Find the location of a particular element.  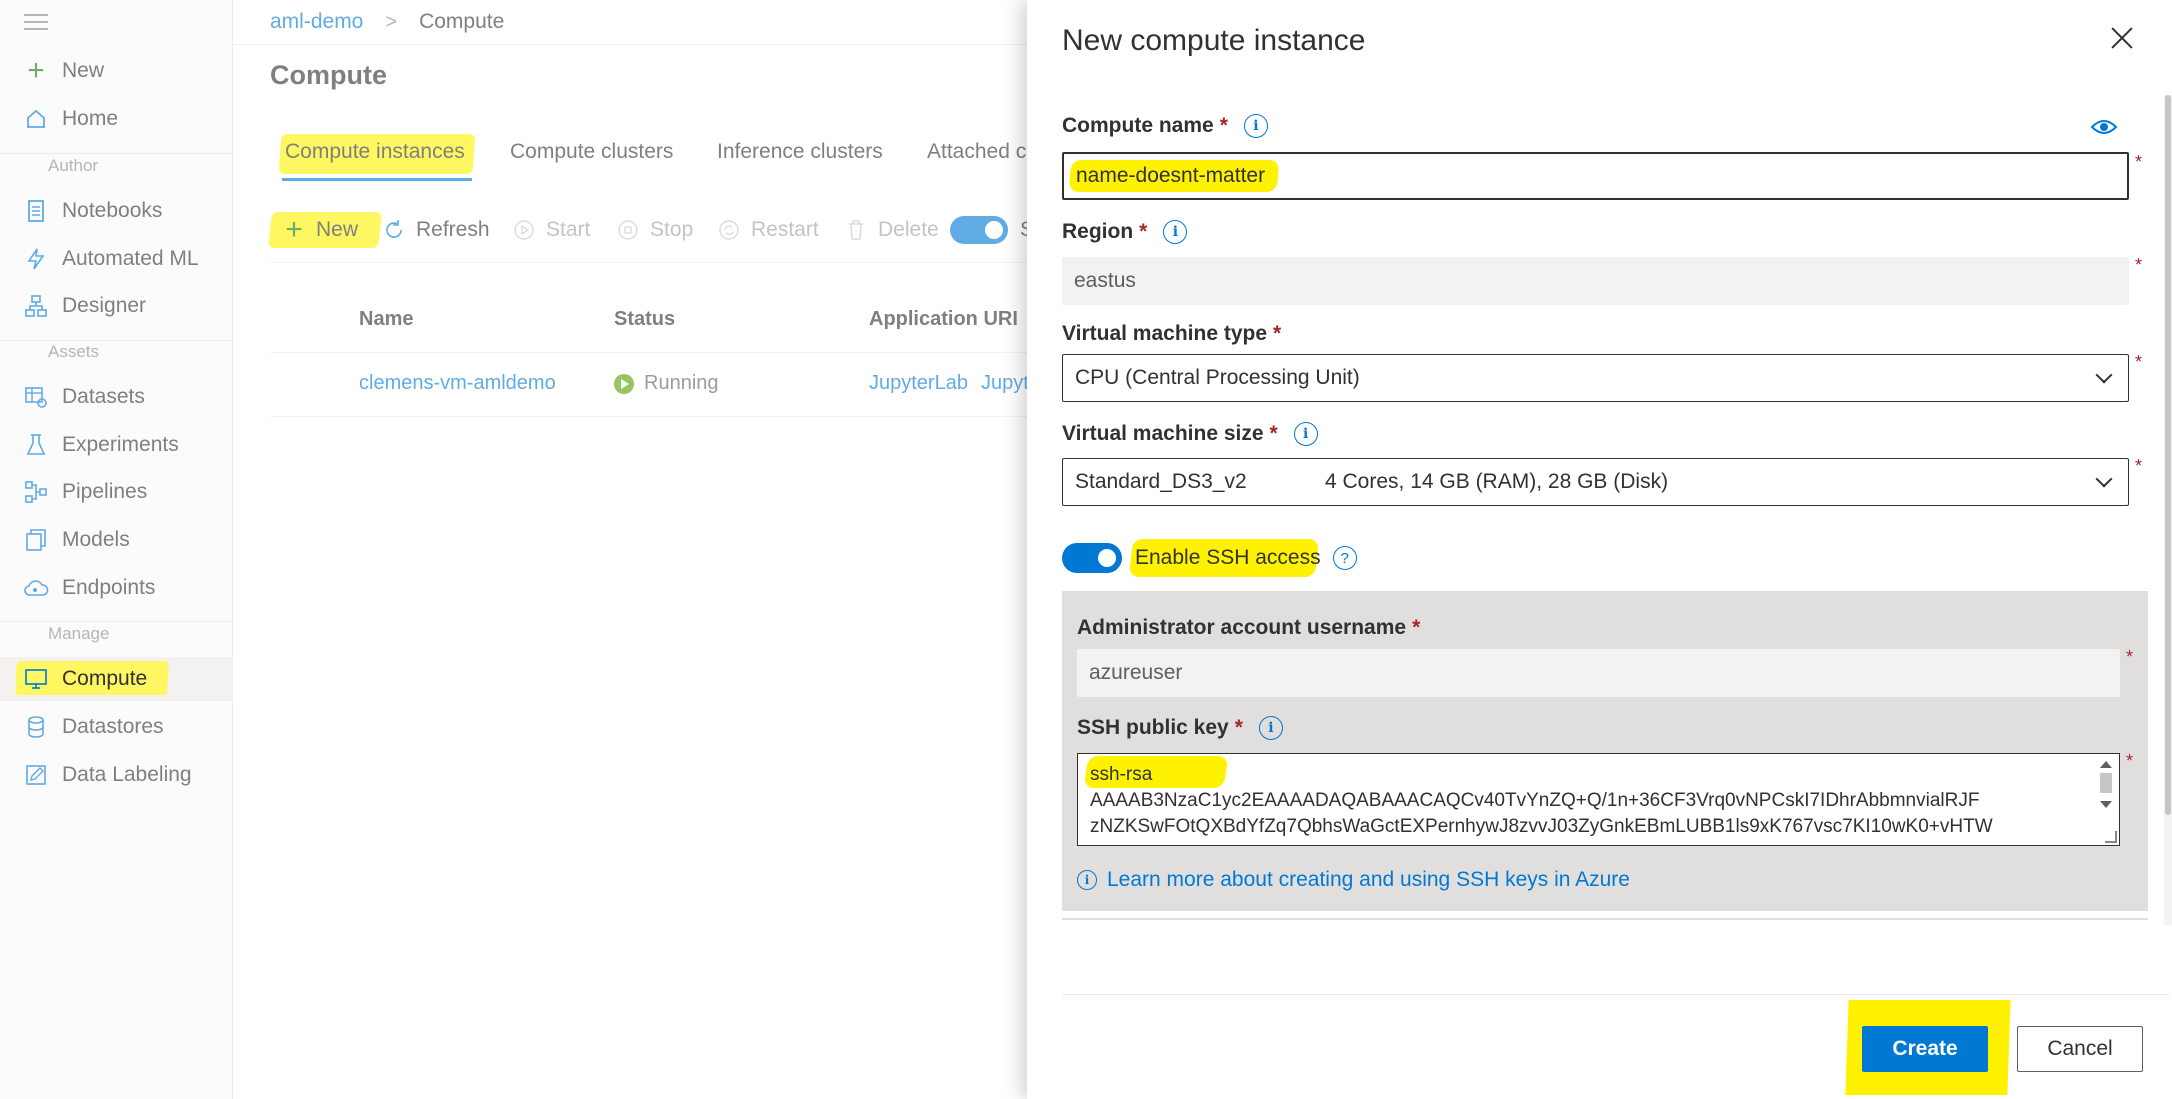

nav-item-pipelines: Pipelines is located at coordinates (116, 492).